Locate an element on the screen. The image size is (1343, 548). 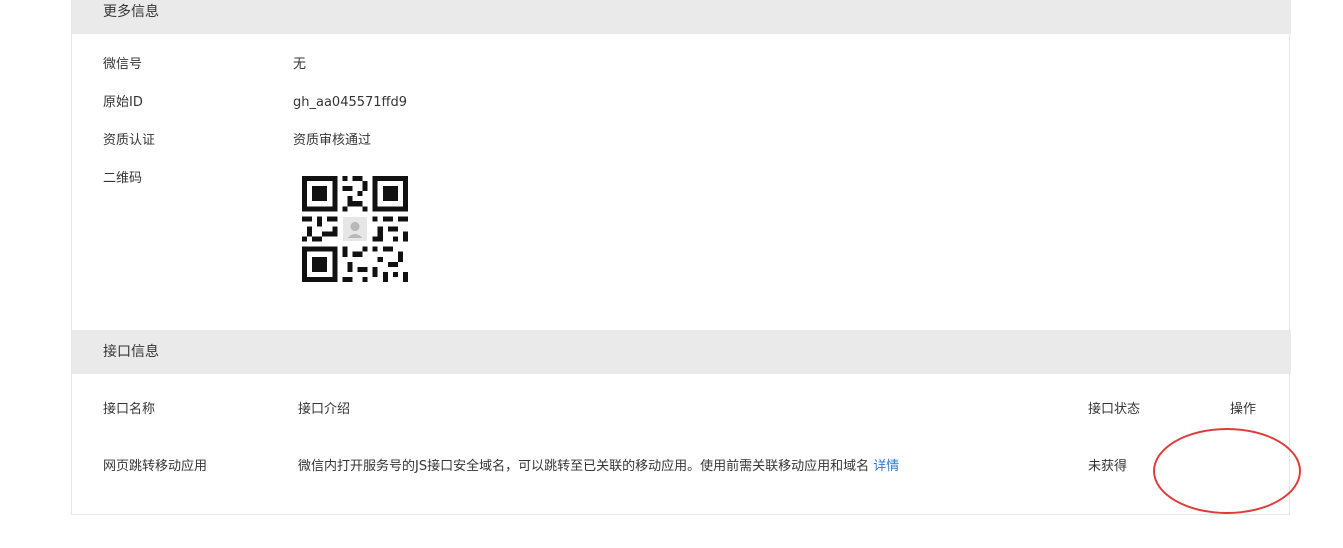
col-header-intro: 接口介绍 is located at coordinates (324, 409).